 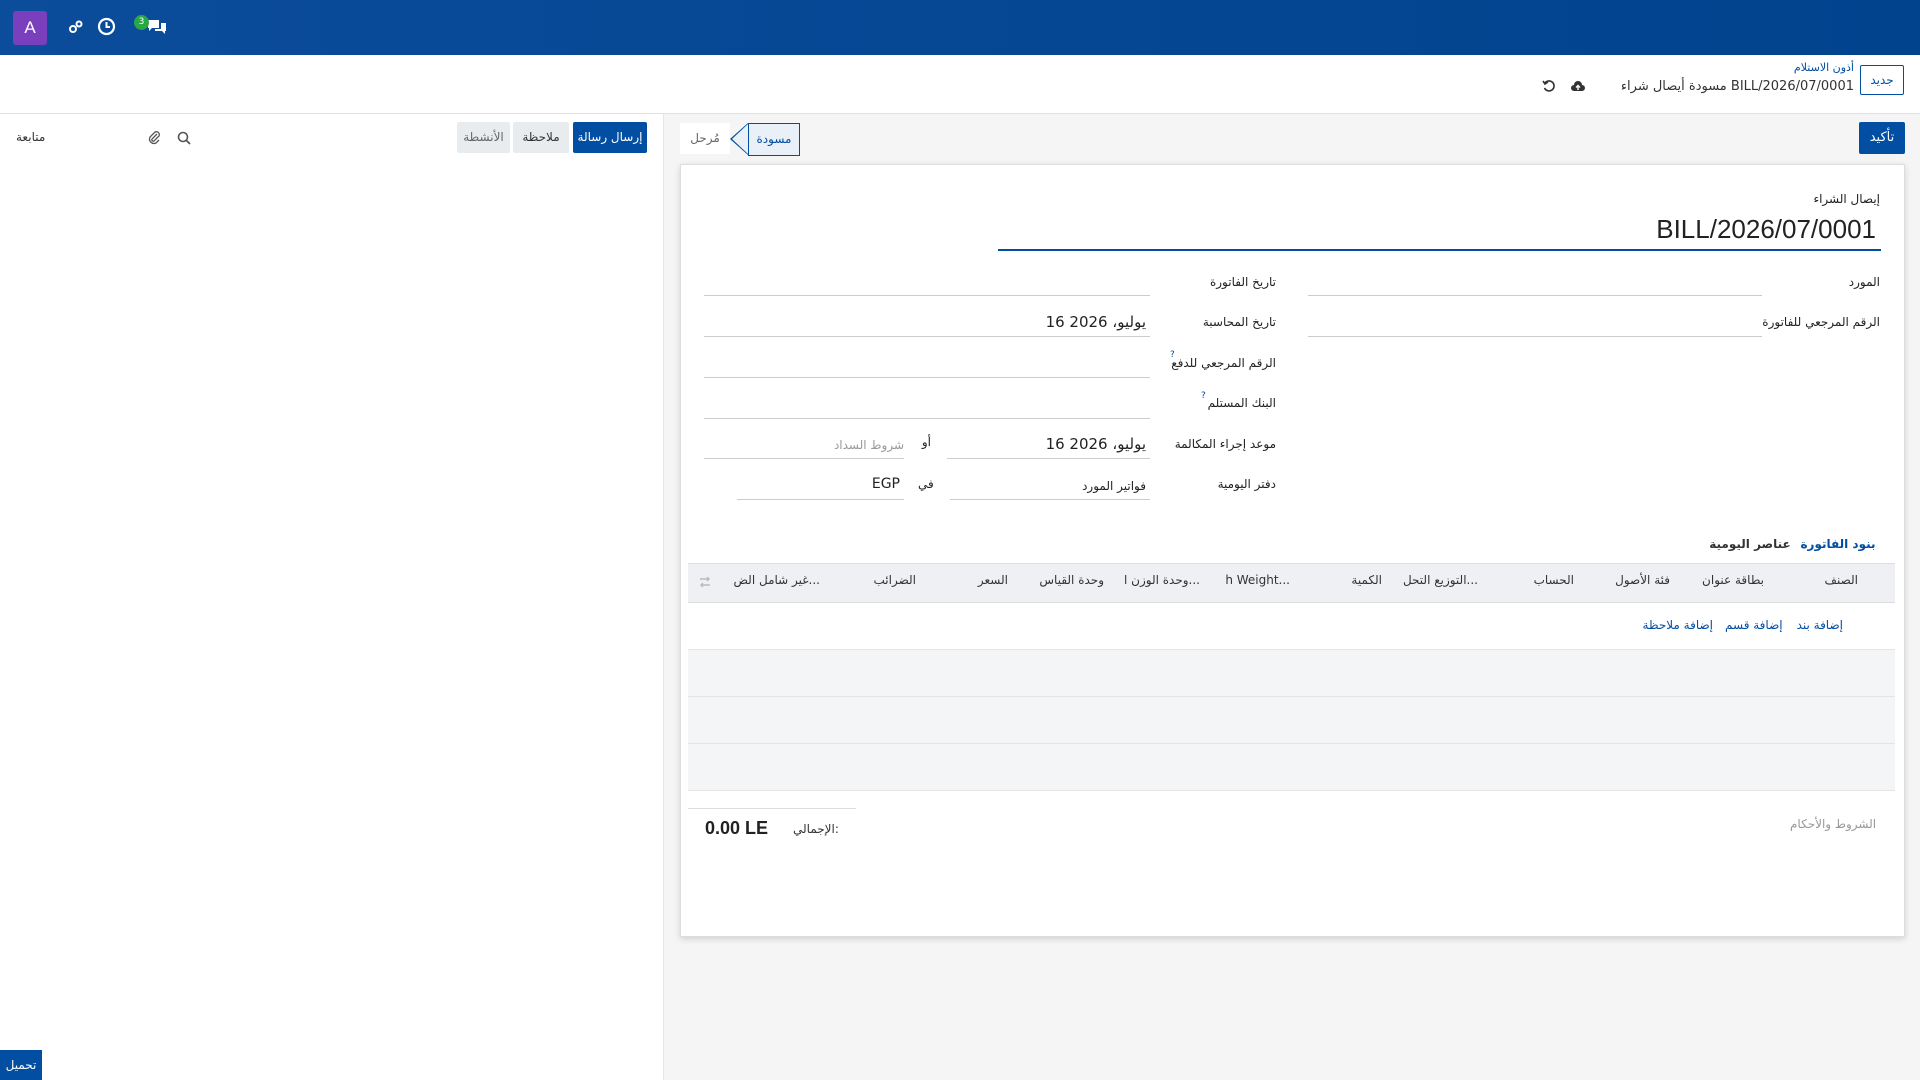 What do you see at coordinates (737, 828) in the screenshot?
I see `total-amount: 0.00 LE` at bounding box center [737, 828].